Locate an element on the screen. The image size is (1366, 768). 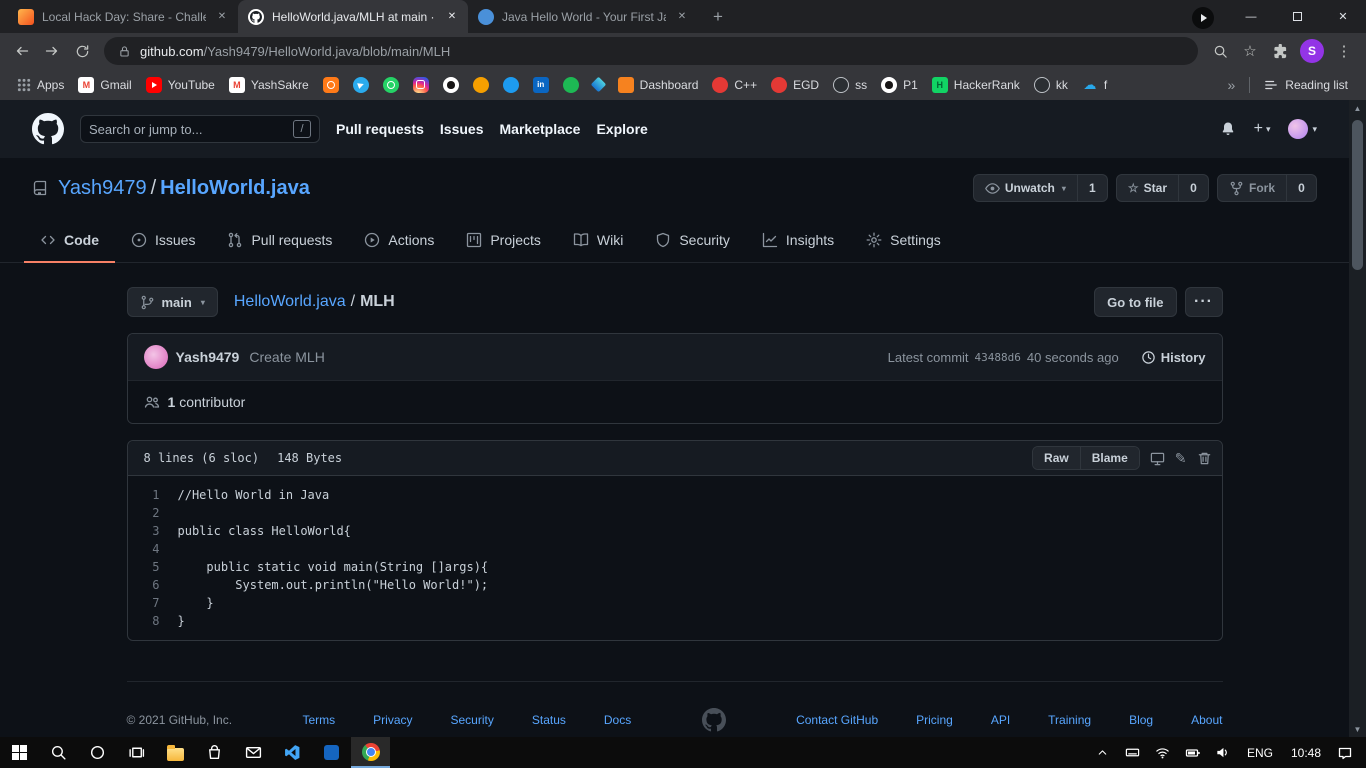
vscode-button is located at coordinates (292, 752).